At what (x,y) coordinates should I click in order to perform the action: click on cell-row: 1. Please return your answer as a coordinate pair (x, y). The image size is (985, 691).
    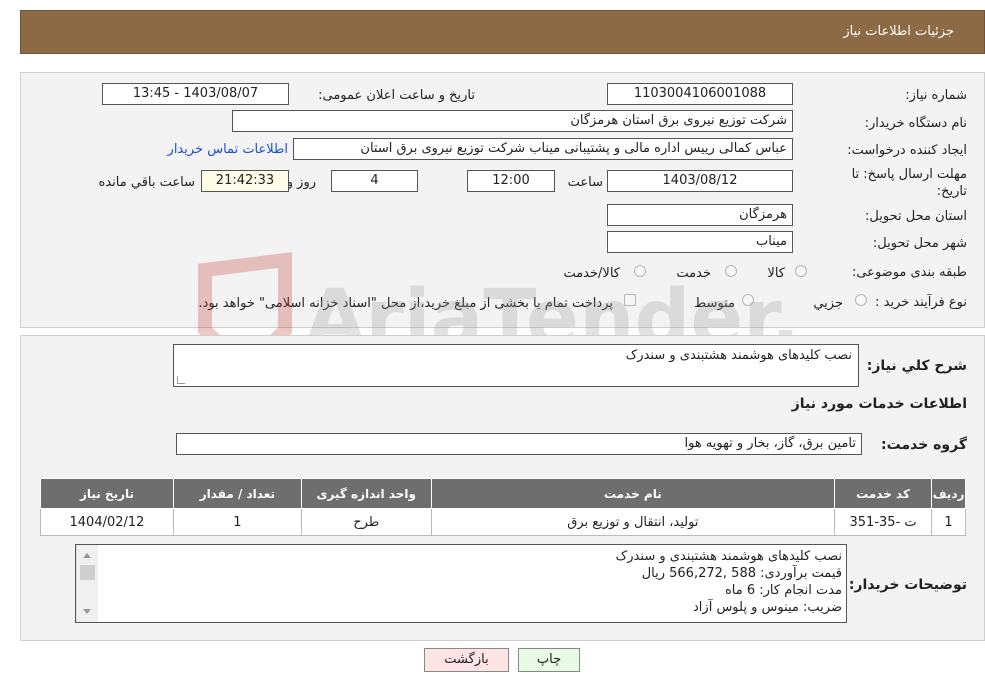
    Looking at the image, I should click on (948, 522).